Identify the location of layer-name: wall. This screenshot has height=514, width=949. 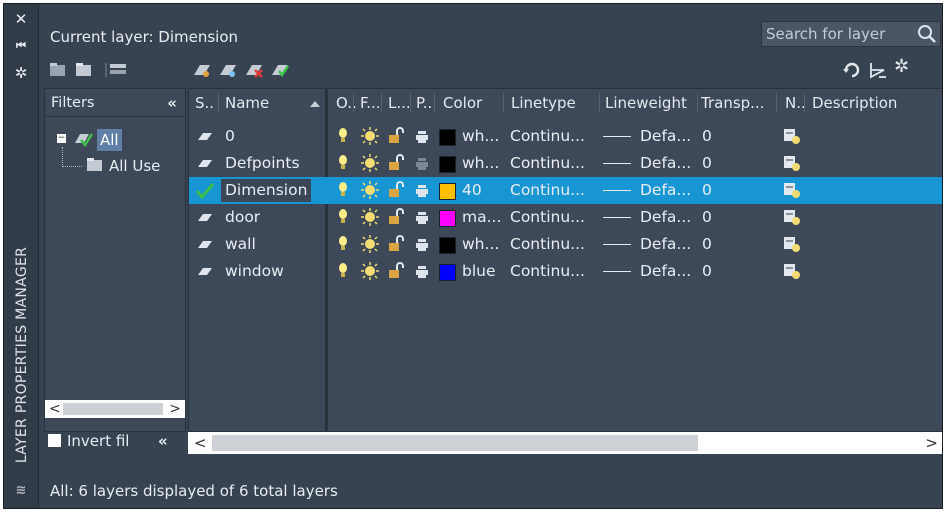
(240, 244).